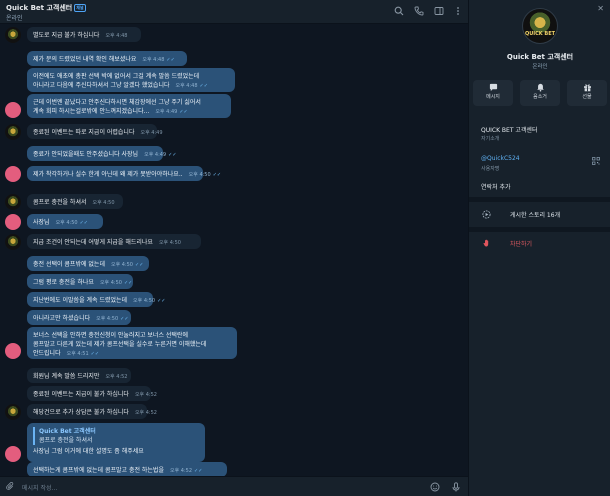 Image resolution: width=610 pixels, height=496 pixels. I want to click on message-time: 오후 4:48 ✓✓, so click(158, 60).